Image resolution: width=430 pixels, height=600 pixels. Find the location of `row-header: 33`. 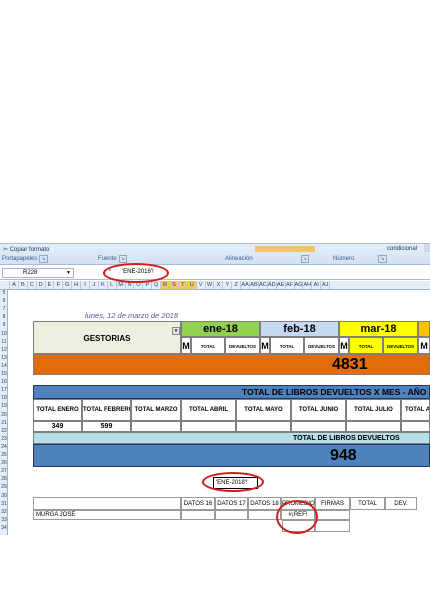

row-header: 33 is located at coordinates (4, 520).